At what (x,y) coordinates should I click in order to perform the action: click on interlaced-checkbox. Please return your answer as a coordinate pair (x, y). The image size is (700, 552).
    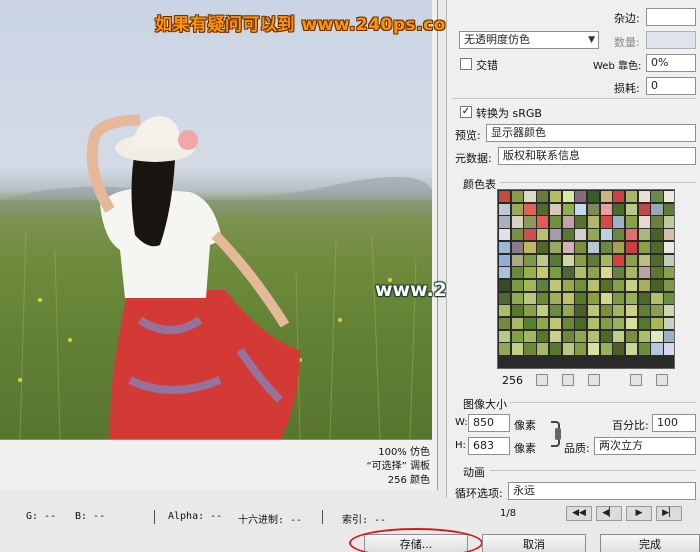
    Looking at the image, I should click on (466, 64).